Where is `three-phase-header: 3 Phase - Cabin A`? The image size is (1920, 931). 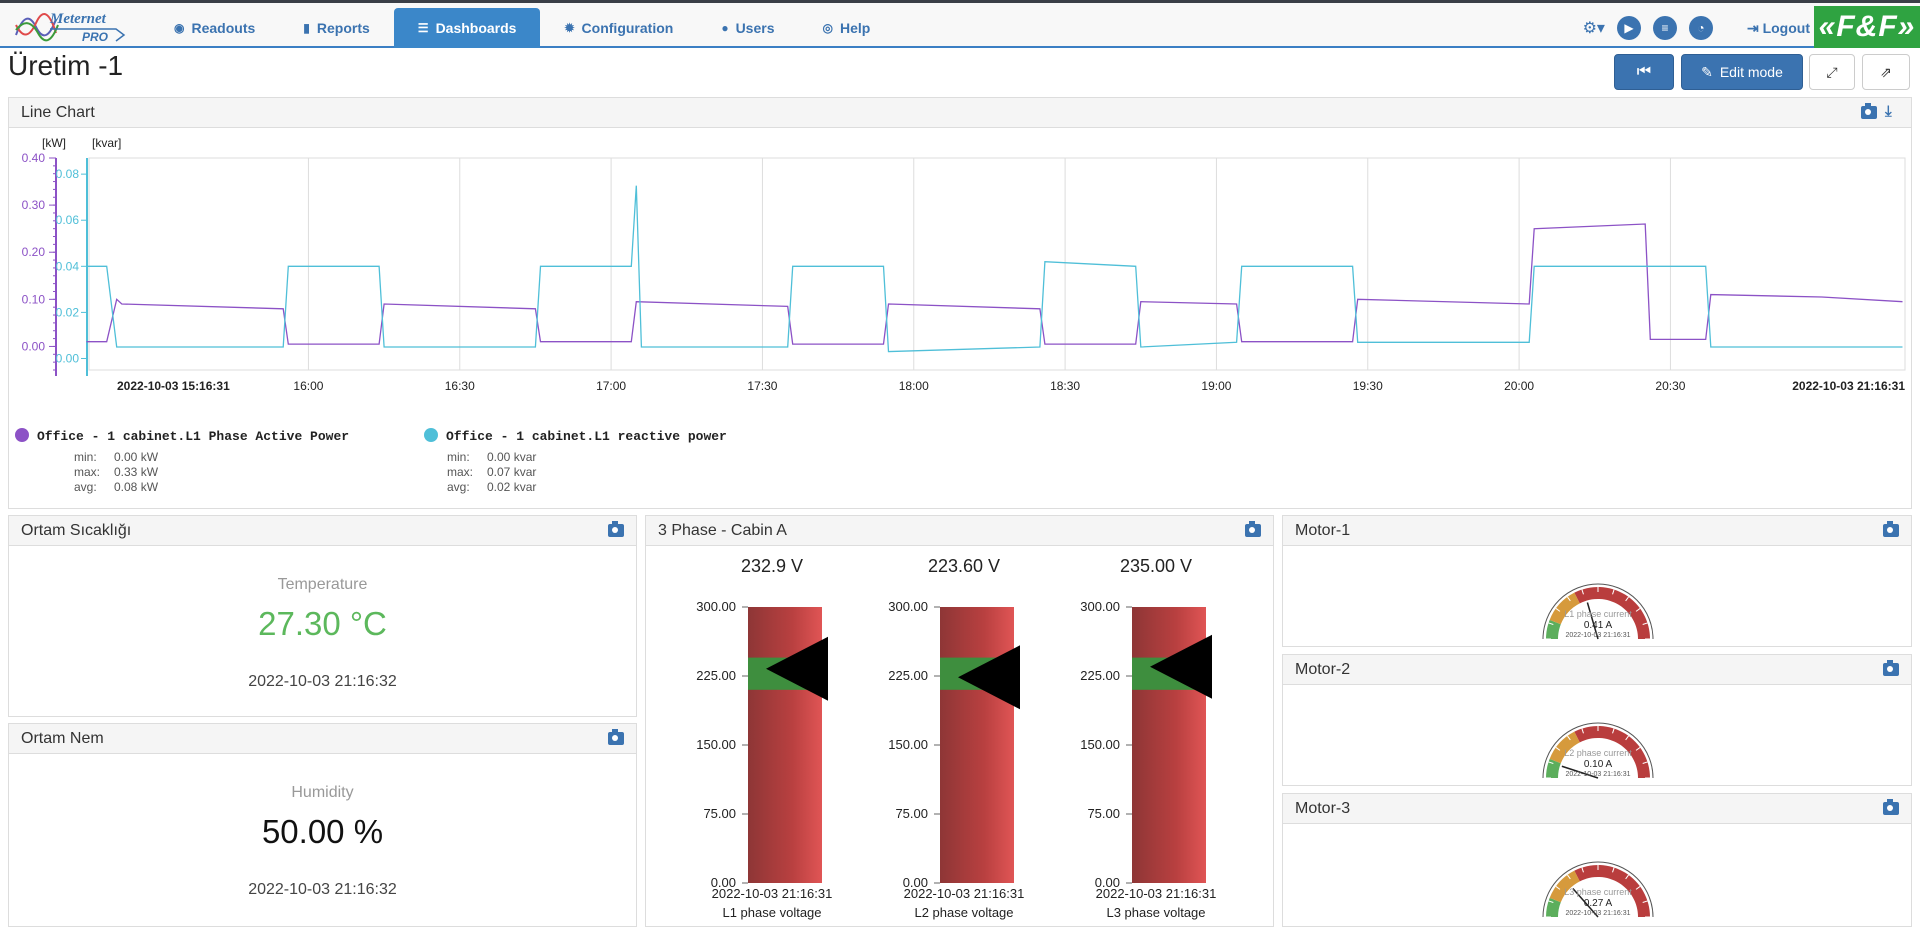
three-phase-header: 3 Phase - Cabin A is located at coordinates (959, 531).